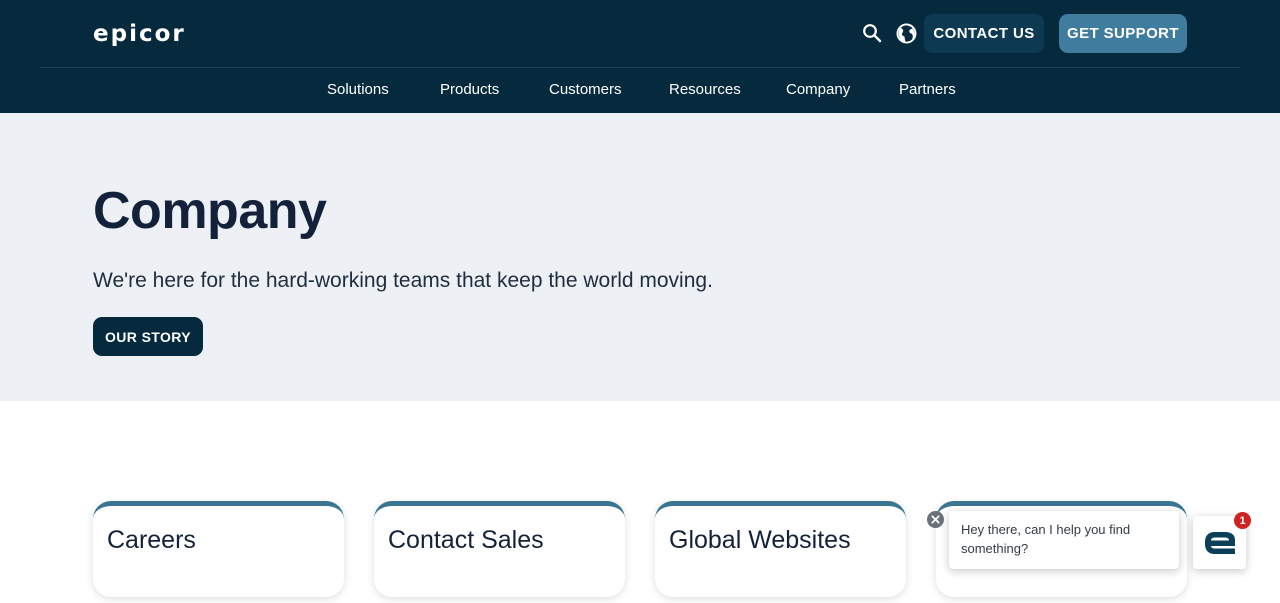  Describe the element at coordinates (358, 90) in the screenshot. I see `nav-item-solutions: Solutions` at that location.